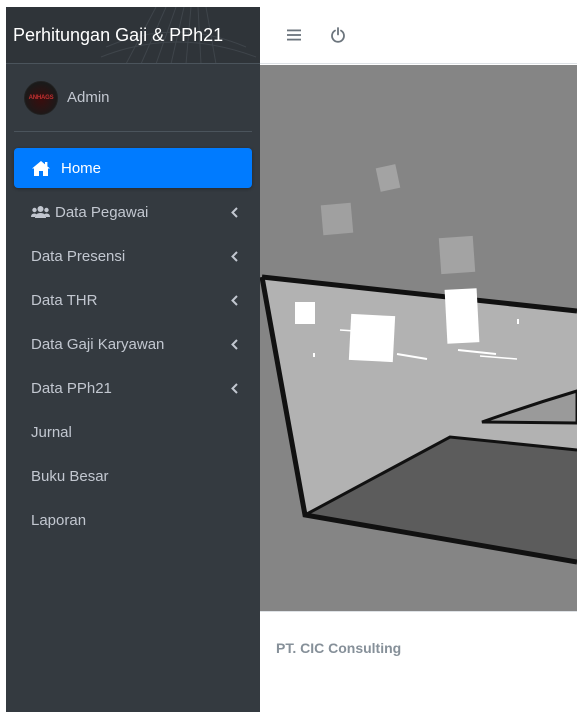 This screenshot has height=712, width=577. Describe the element at coordinates (64, 300) in the screenshot. I see `sidebar-item-label: Data THR` at that location.